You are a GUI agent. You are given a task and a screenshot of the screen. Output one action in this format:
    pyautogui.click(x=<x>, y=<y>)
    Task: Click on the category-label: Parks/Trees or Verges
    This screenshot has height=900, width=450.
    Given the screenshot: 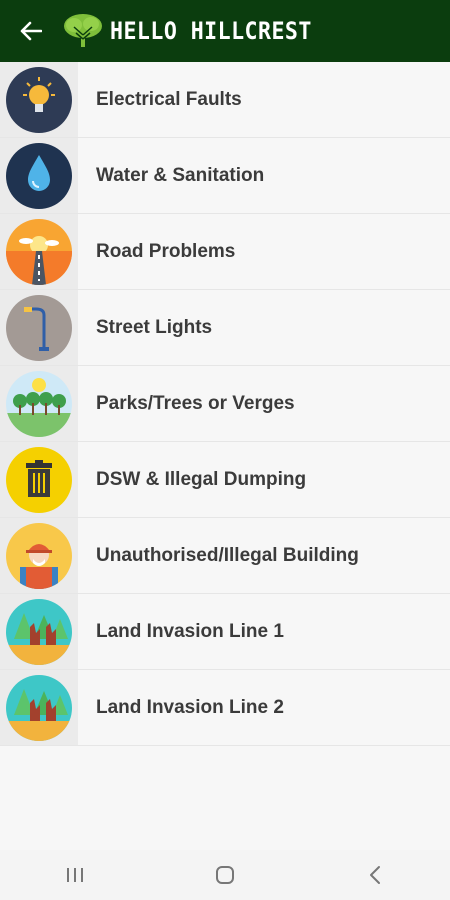 What is the action you would take?
    pyautogui.click(x=195, y=403)
    